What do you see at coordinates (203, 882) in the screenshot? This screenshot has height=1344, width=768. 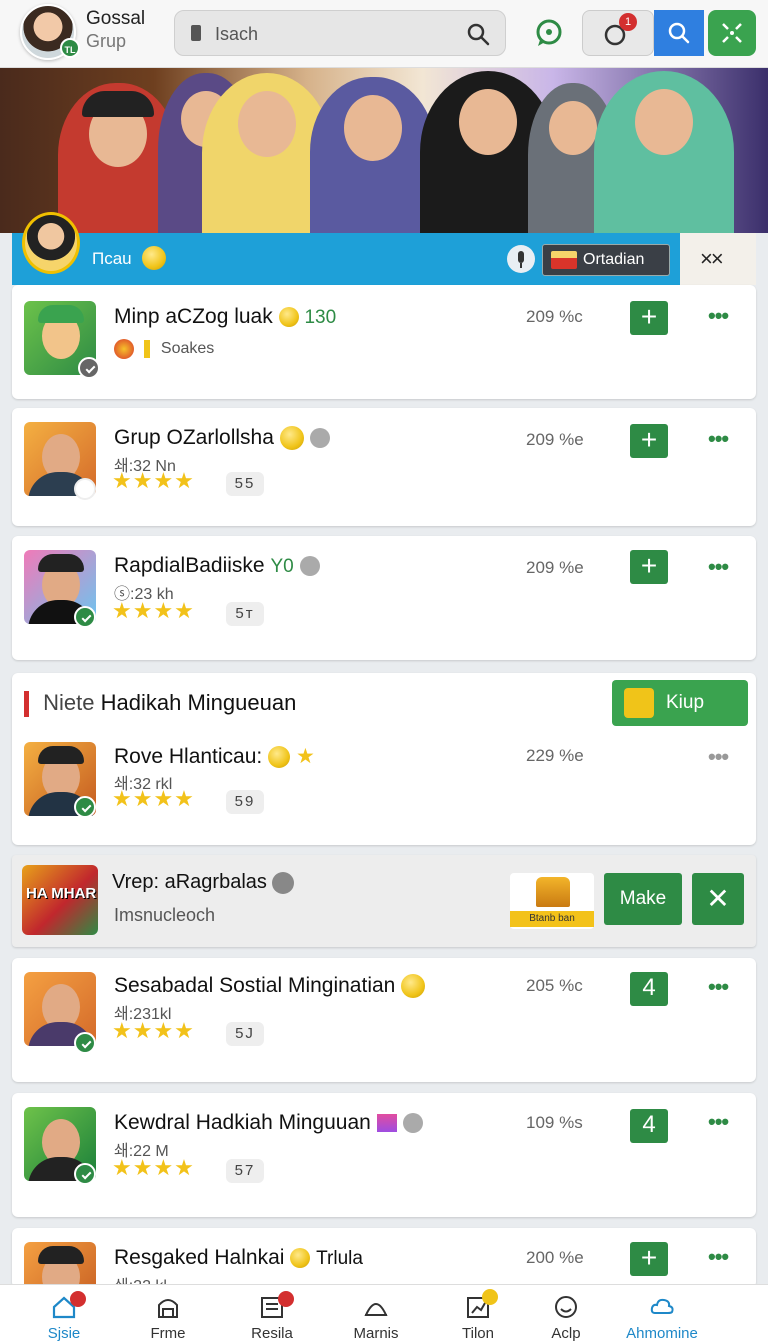 I see `promo-title: Vrep: aRagrbalas` at bounding box center [203, 882].